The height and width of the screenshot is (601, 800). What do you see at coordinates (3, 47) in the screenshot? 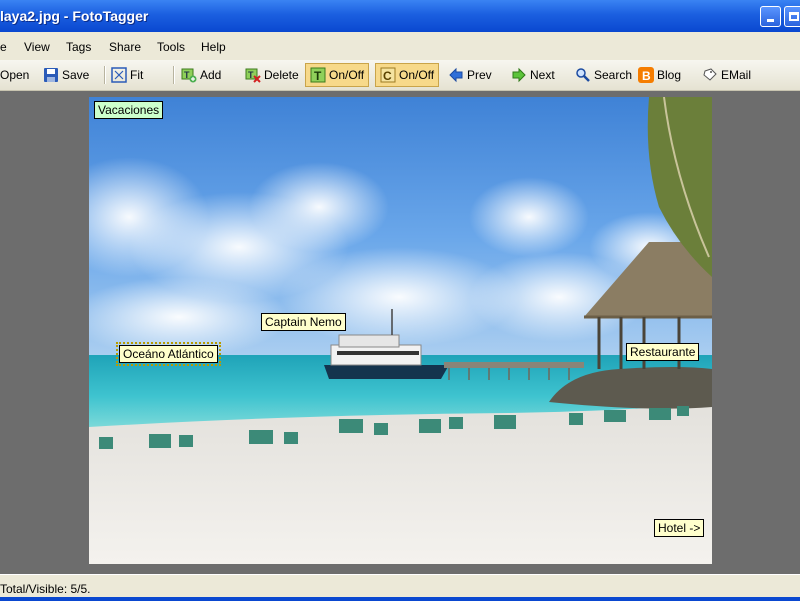
I see `menu-file: e` at bounding box center [3, 47].